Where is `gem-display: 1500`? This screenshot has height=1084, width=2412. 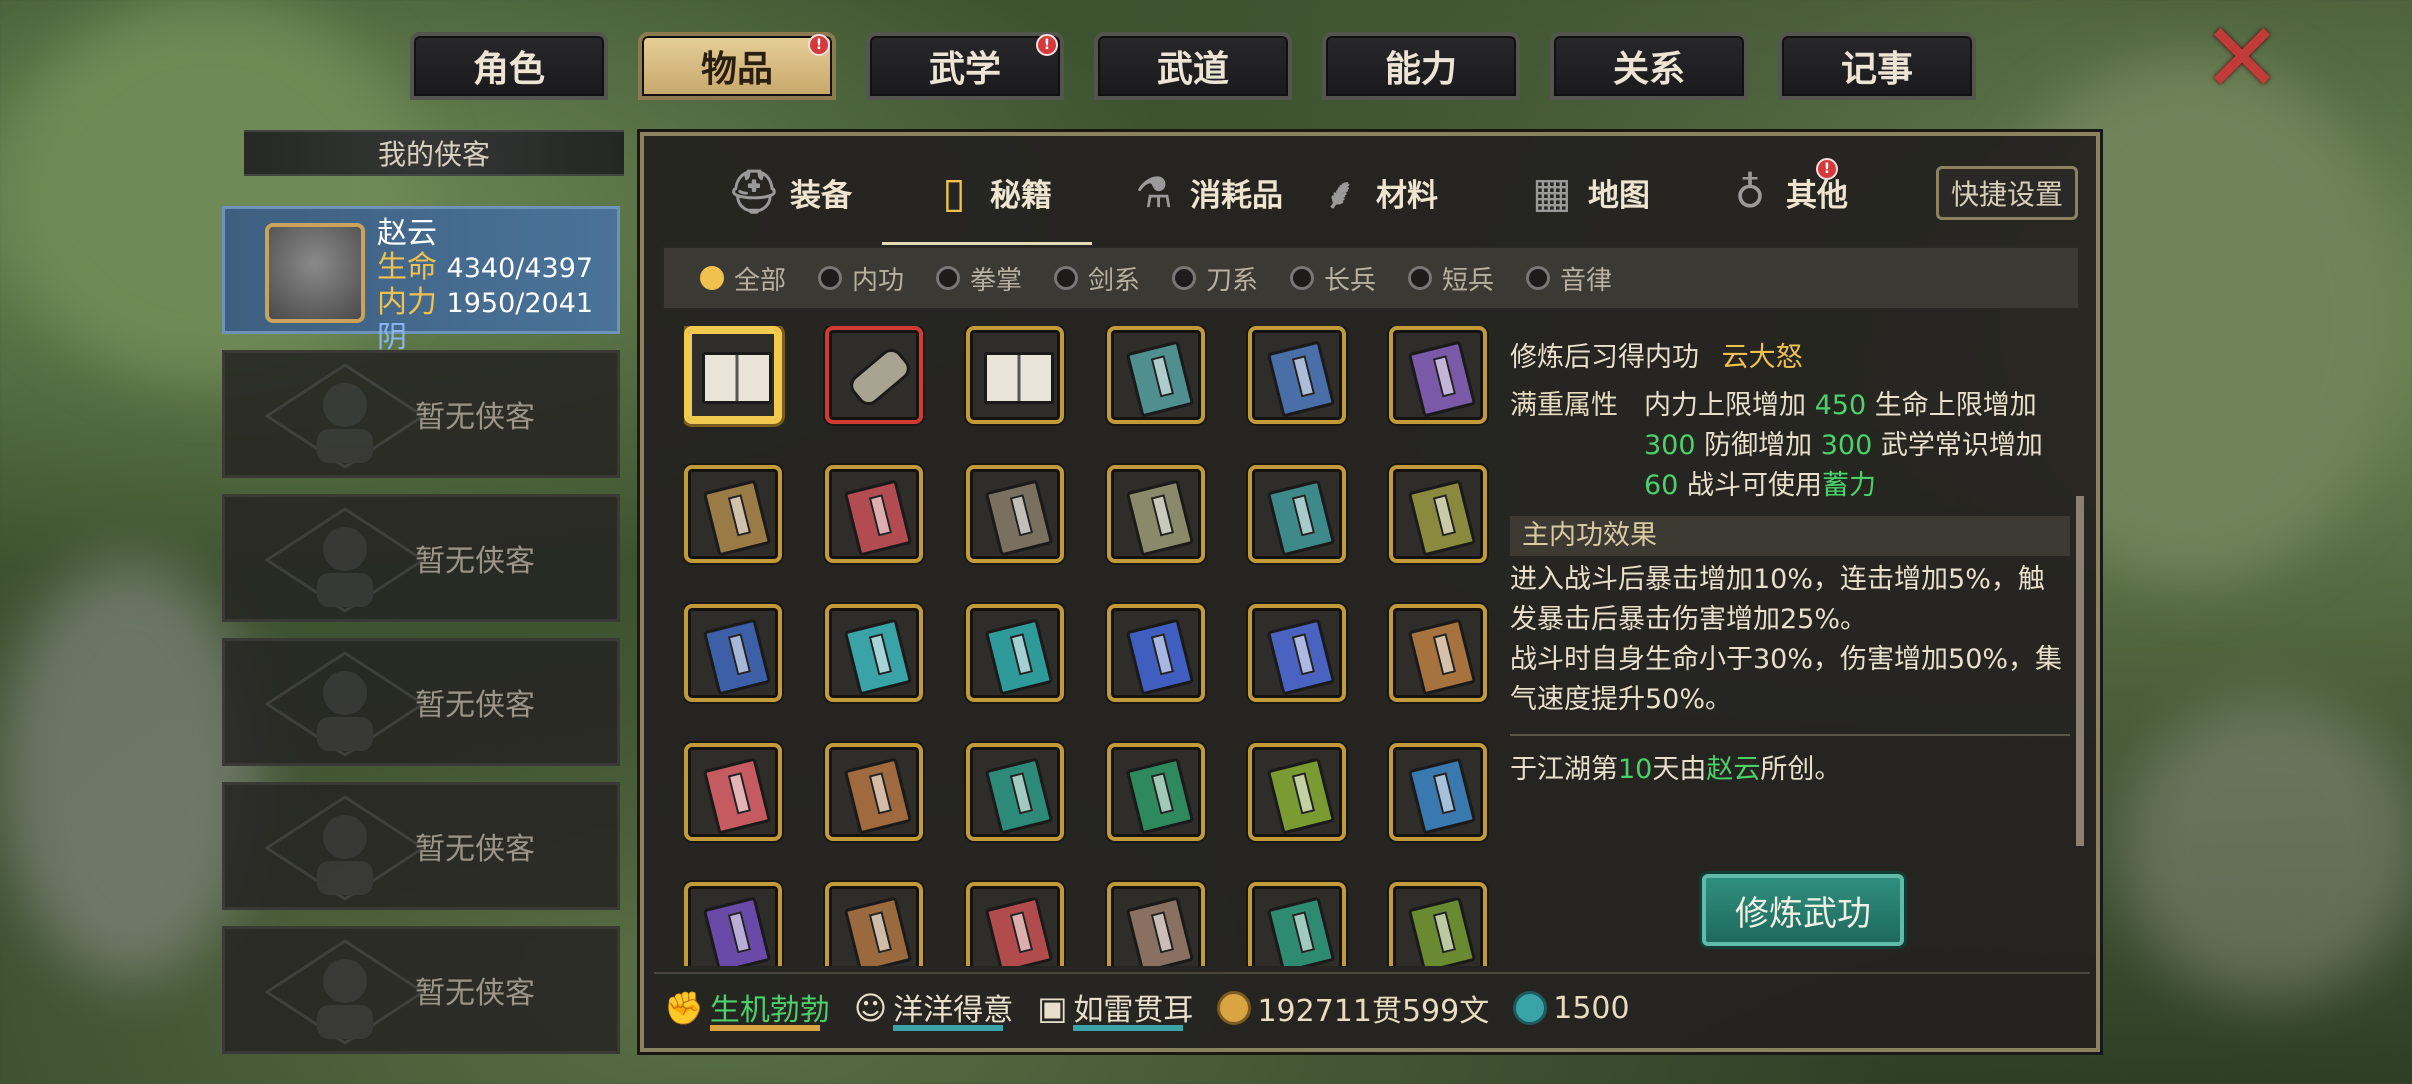 gem-display: 1500 is located at coordinates (1571, 1008).